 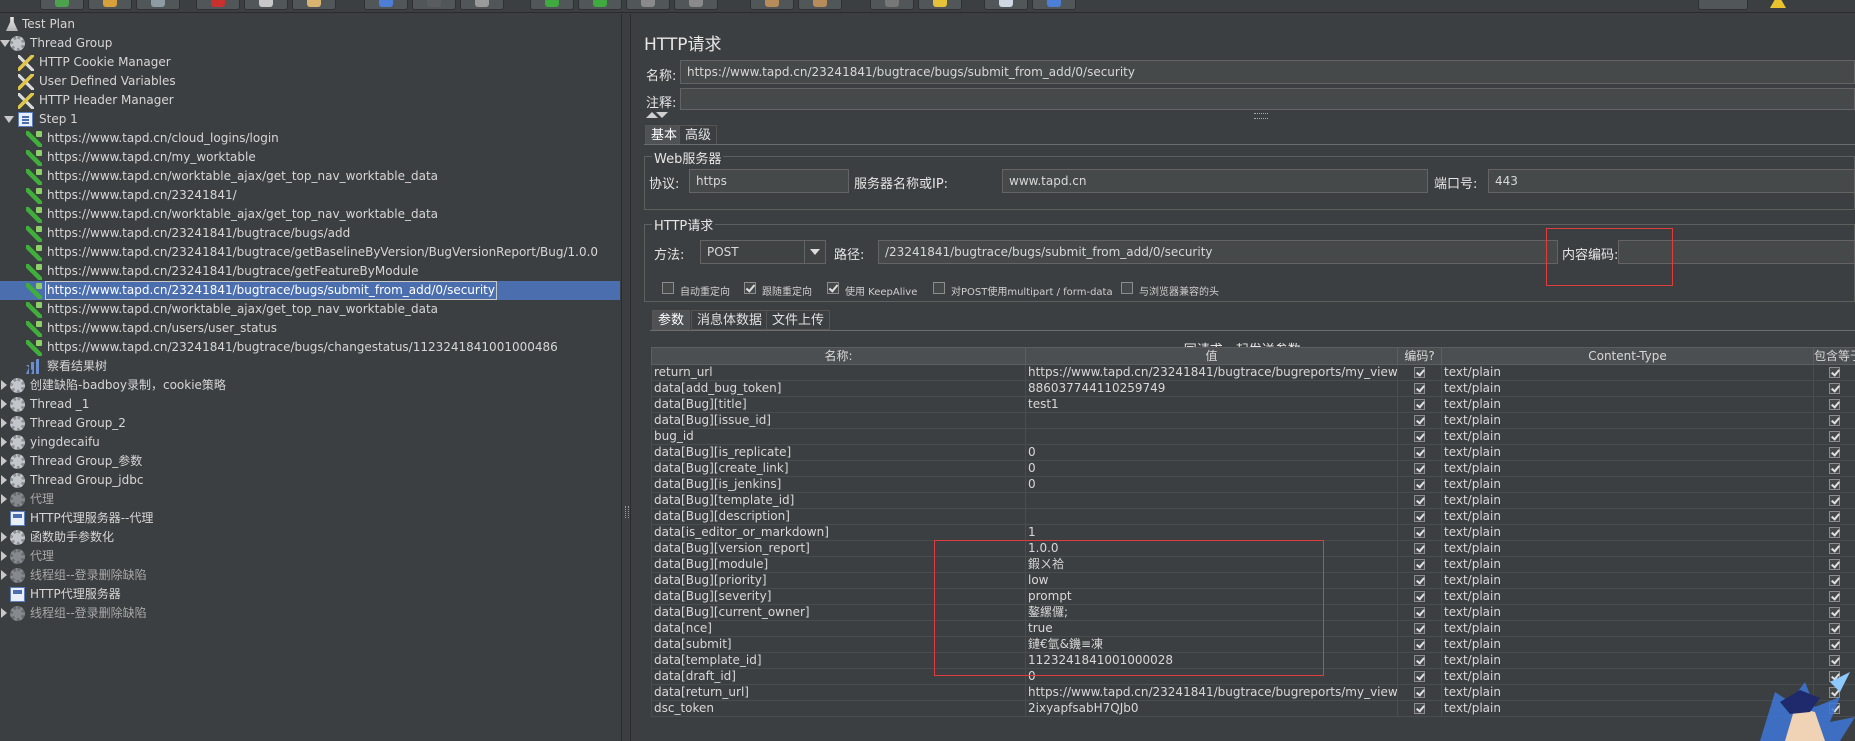 What do you see at coordinates (838, 372) in the screenshot?
I see `param-name-cell: return_url` at bounding box center [838, 372].